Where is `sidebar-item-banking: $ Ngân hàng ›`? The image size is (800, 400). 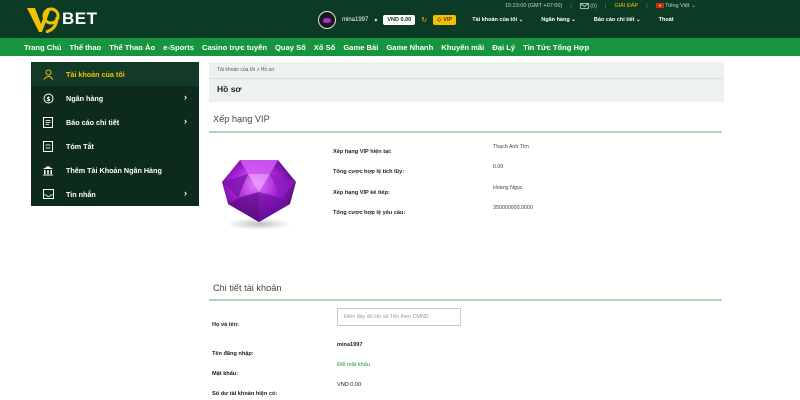
sidebar-item-banking: $ Ngân hàng › is located at coordinates (115, 98).